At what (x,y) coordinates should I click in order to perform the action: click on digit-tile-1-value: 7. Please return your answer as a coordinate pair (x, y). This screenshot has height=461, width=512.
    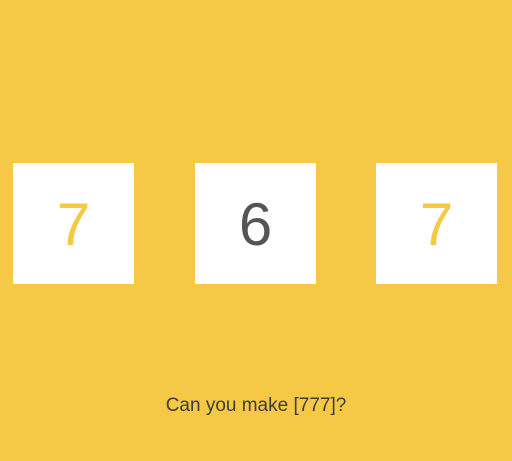
    Looking at the image, I should click on (73, 224).